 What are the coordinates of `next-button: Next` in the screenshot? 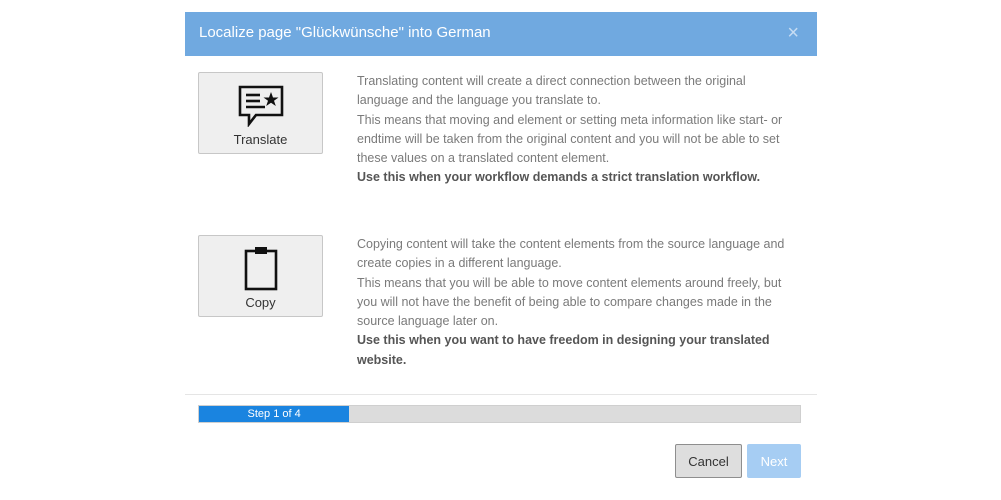 It's located at (774, 461).